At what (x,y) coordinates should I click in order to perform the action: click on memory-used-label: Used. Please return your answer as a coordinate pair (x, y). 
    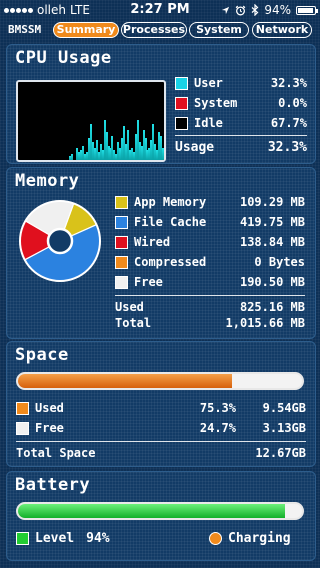
    Looking at the image, I should click on (129, 307).